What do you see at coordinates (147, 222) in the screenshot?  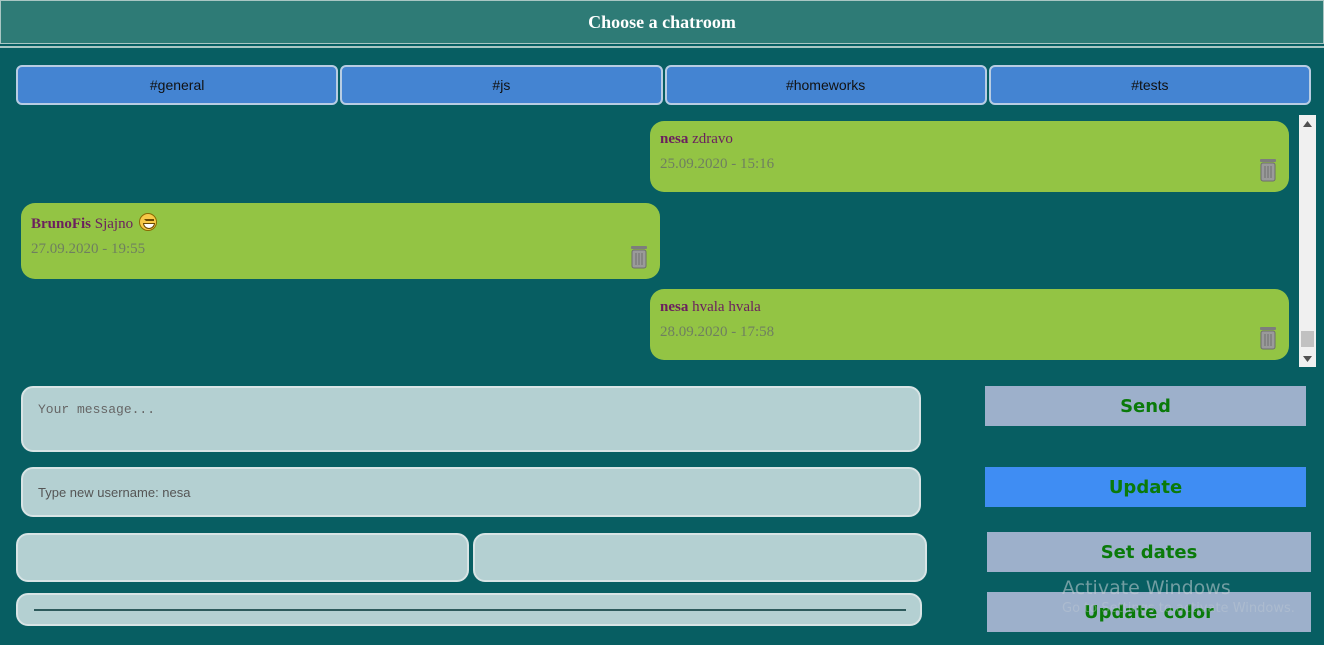 I see `grinning-face-icon` at bounding box center [147, 222].